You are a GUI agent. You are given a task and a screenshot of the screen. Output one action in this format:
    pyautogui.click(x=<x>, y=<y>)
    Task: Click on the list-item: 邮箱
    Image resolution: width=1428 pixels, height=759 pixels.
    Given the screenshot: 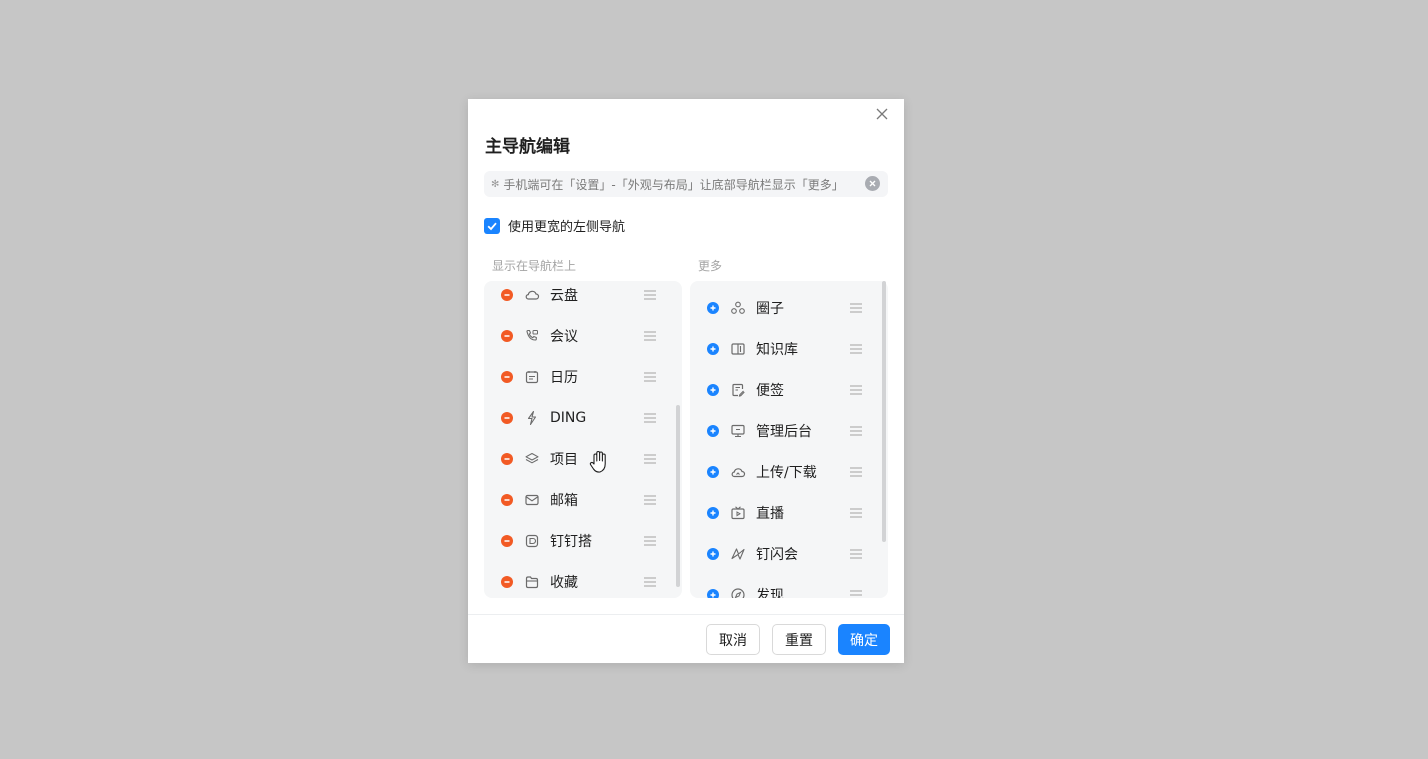 What is the action you would take?
    pyautogui.click(x=579, y=499)
    